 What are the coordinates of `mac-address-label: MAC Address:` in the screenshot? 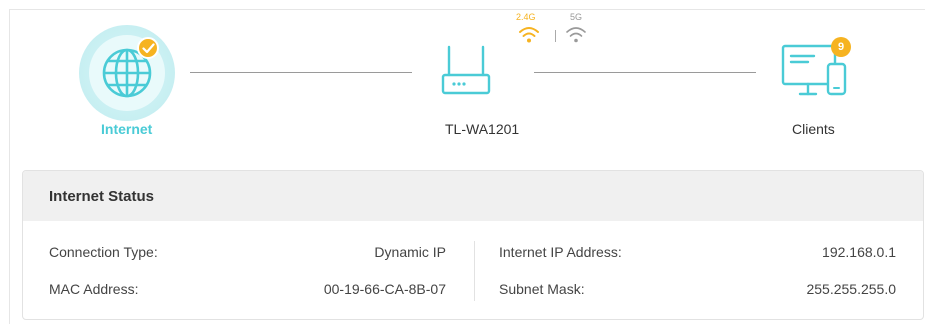 It's located at (94, 289).